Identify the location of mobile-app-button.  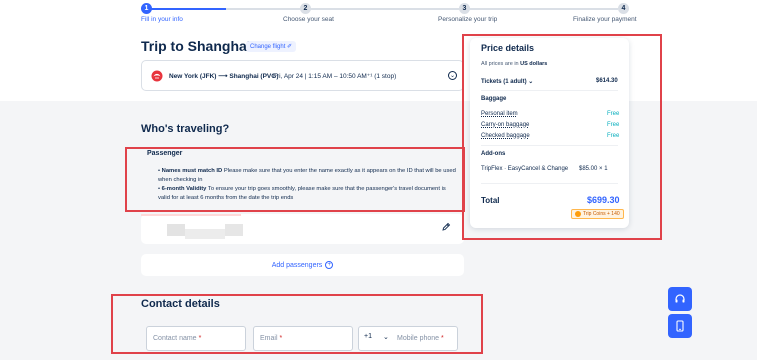
(680, 326).